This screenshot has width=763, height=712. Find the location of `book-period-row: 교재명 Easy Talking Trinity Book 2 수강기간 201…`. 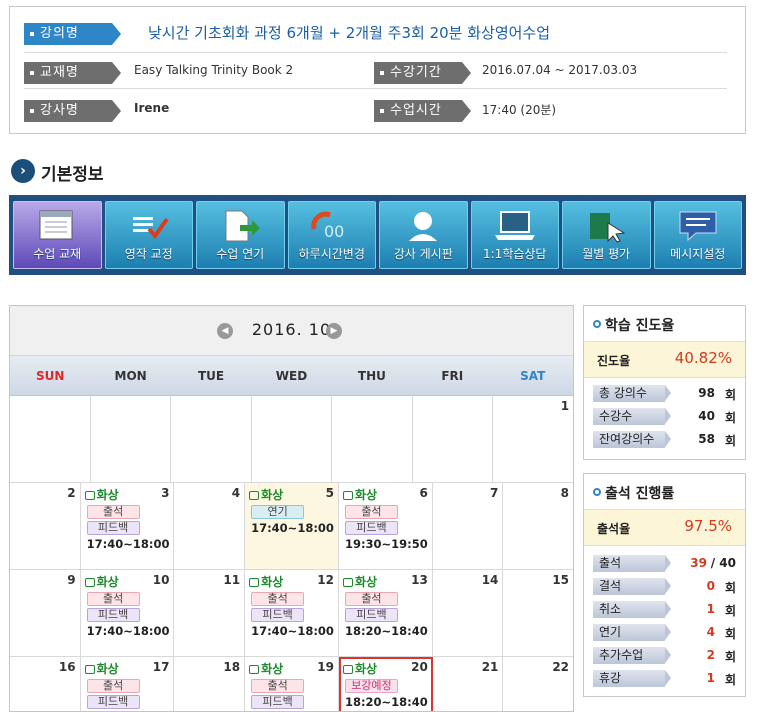

book-period-row: 교재명 Easy Talking Trinity Book 2 수강기간 201… is located at coordinates (375, 74).